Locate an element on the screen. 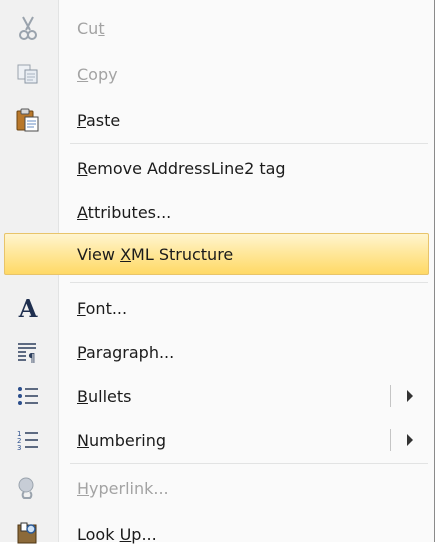 Image resolution: width=437 pixels, height=556 pixels. menu-item-label: Paste is located at coordinates (99, 120).